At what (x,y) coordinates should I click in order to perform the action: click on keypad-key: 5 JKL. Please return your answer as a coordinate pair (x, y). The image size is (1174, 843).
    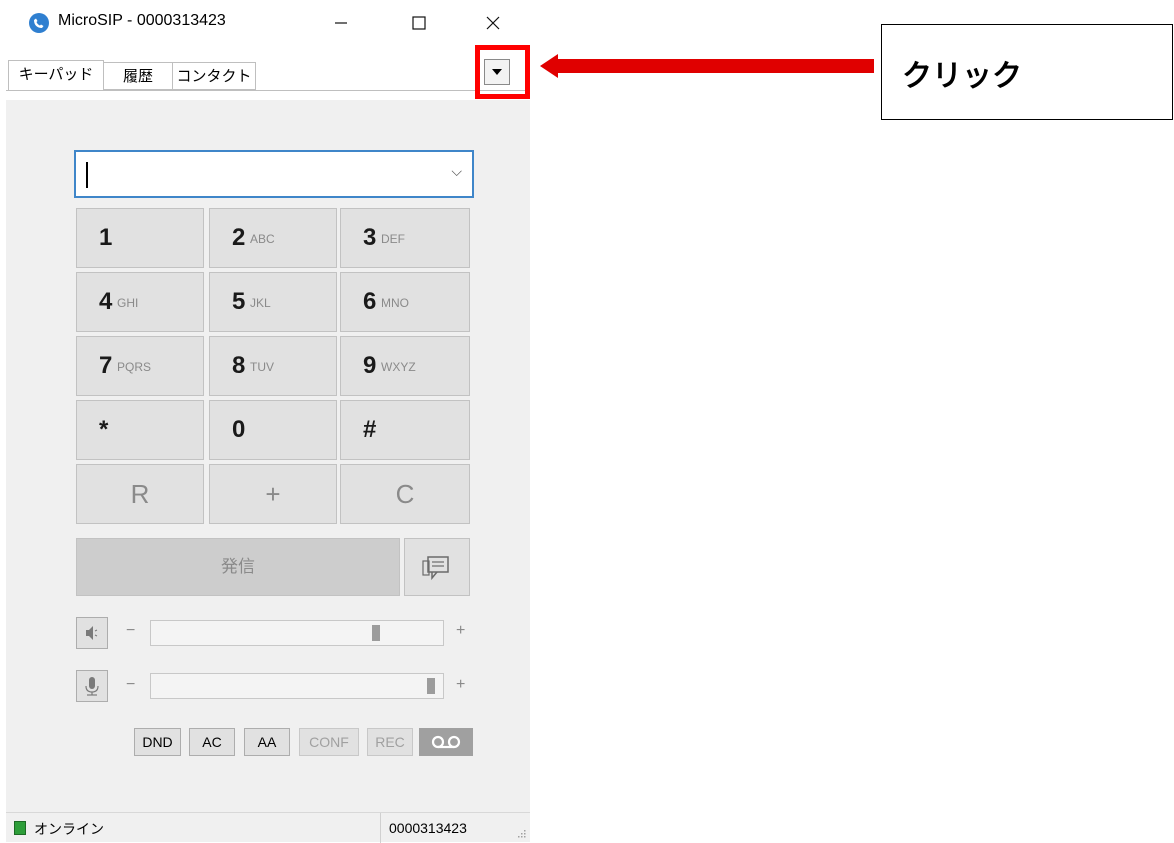
    Looking at the image, I should click on (273, 302).